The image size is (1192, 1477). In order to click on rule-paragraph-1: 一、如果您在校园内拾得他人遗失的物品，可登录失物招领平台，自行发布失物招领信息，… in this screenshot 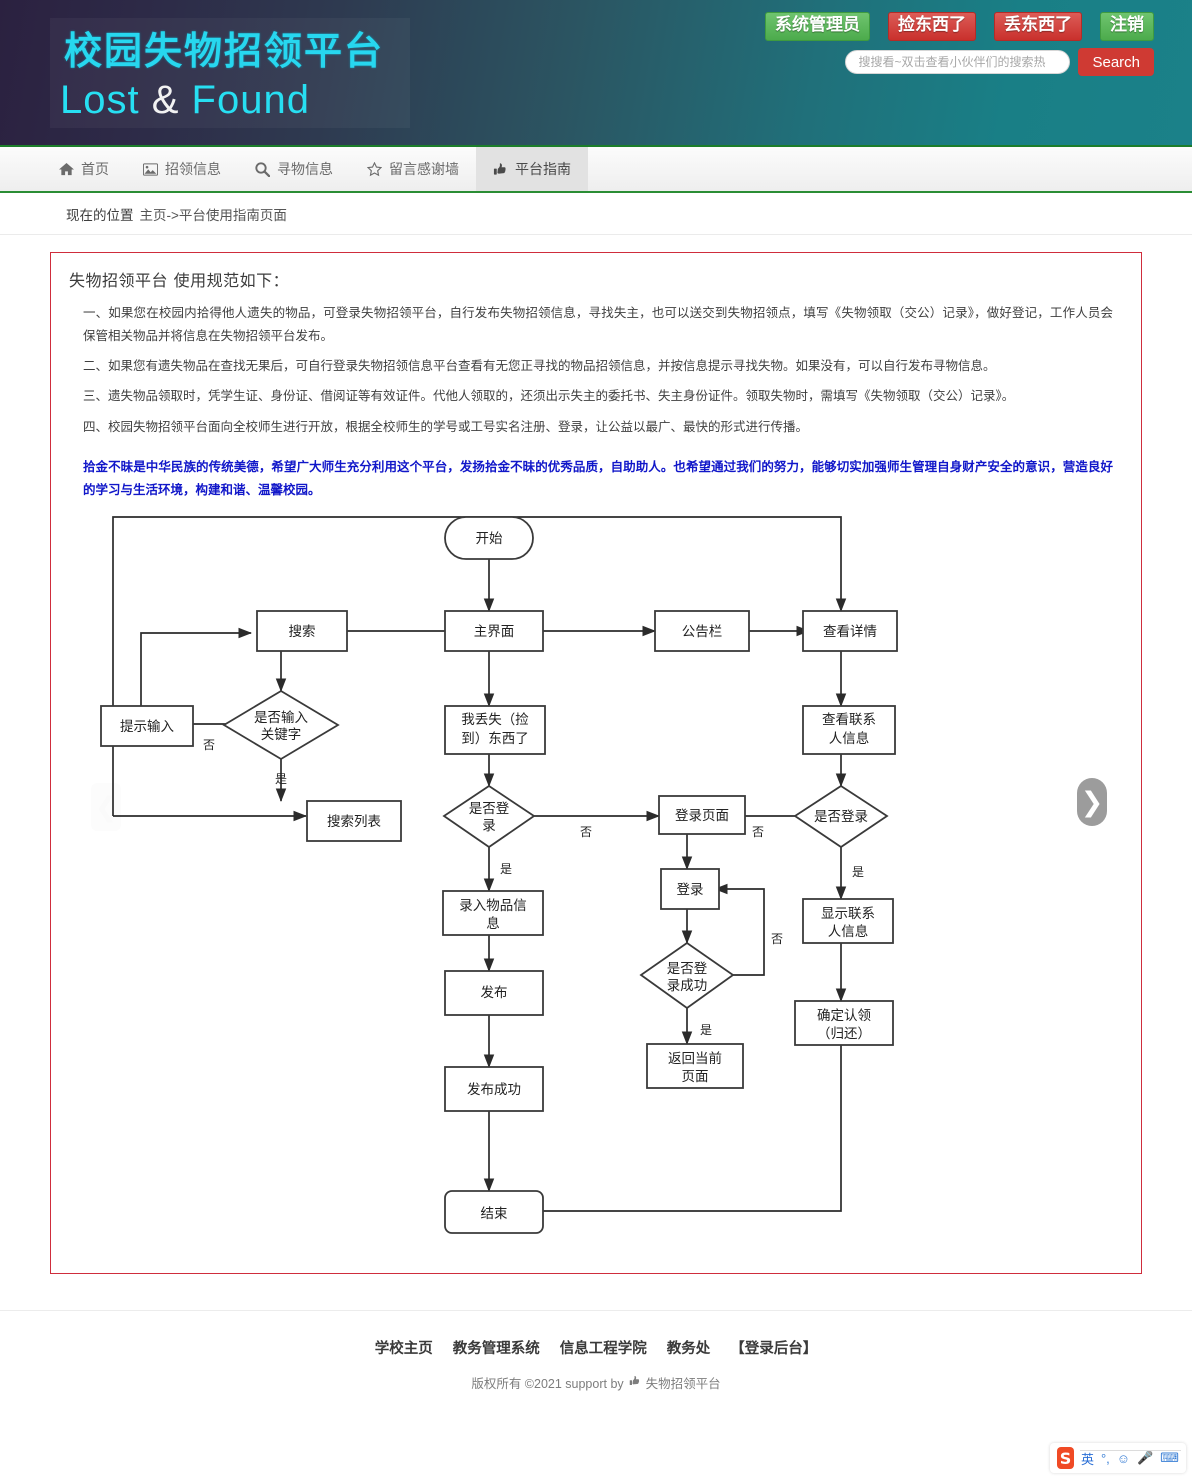, I will do `click(598, 325)`.